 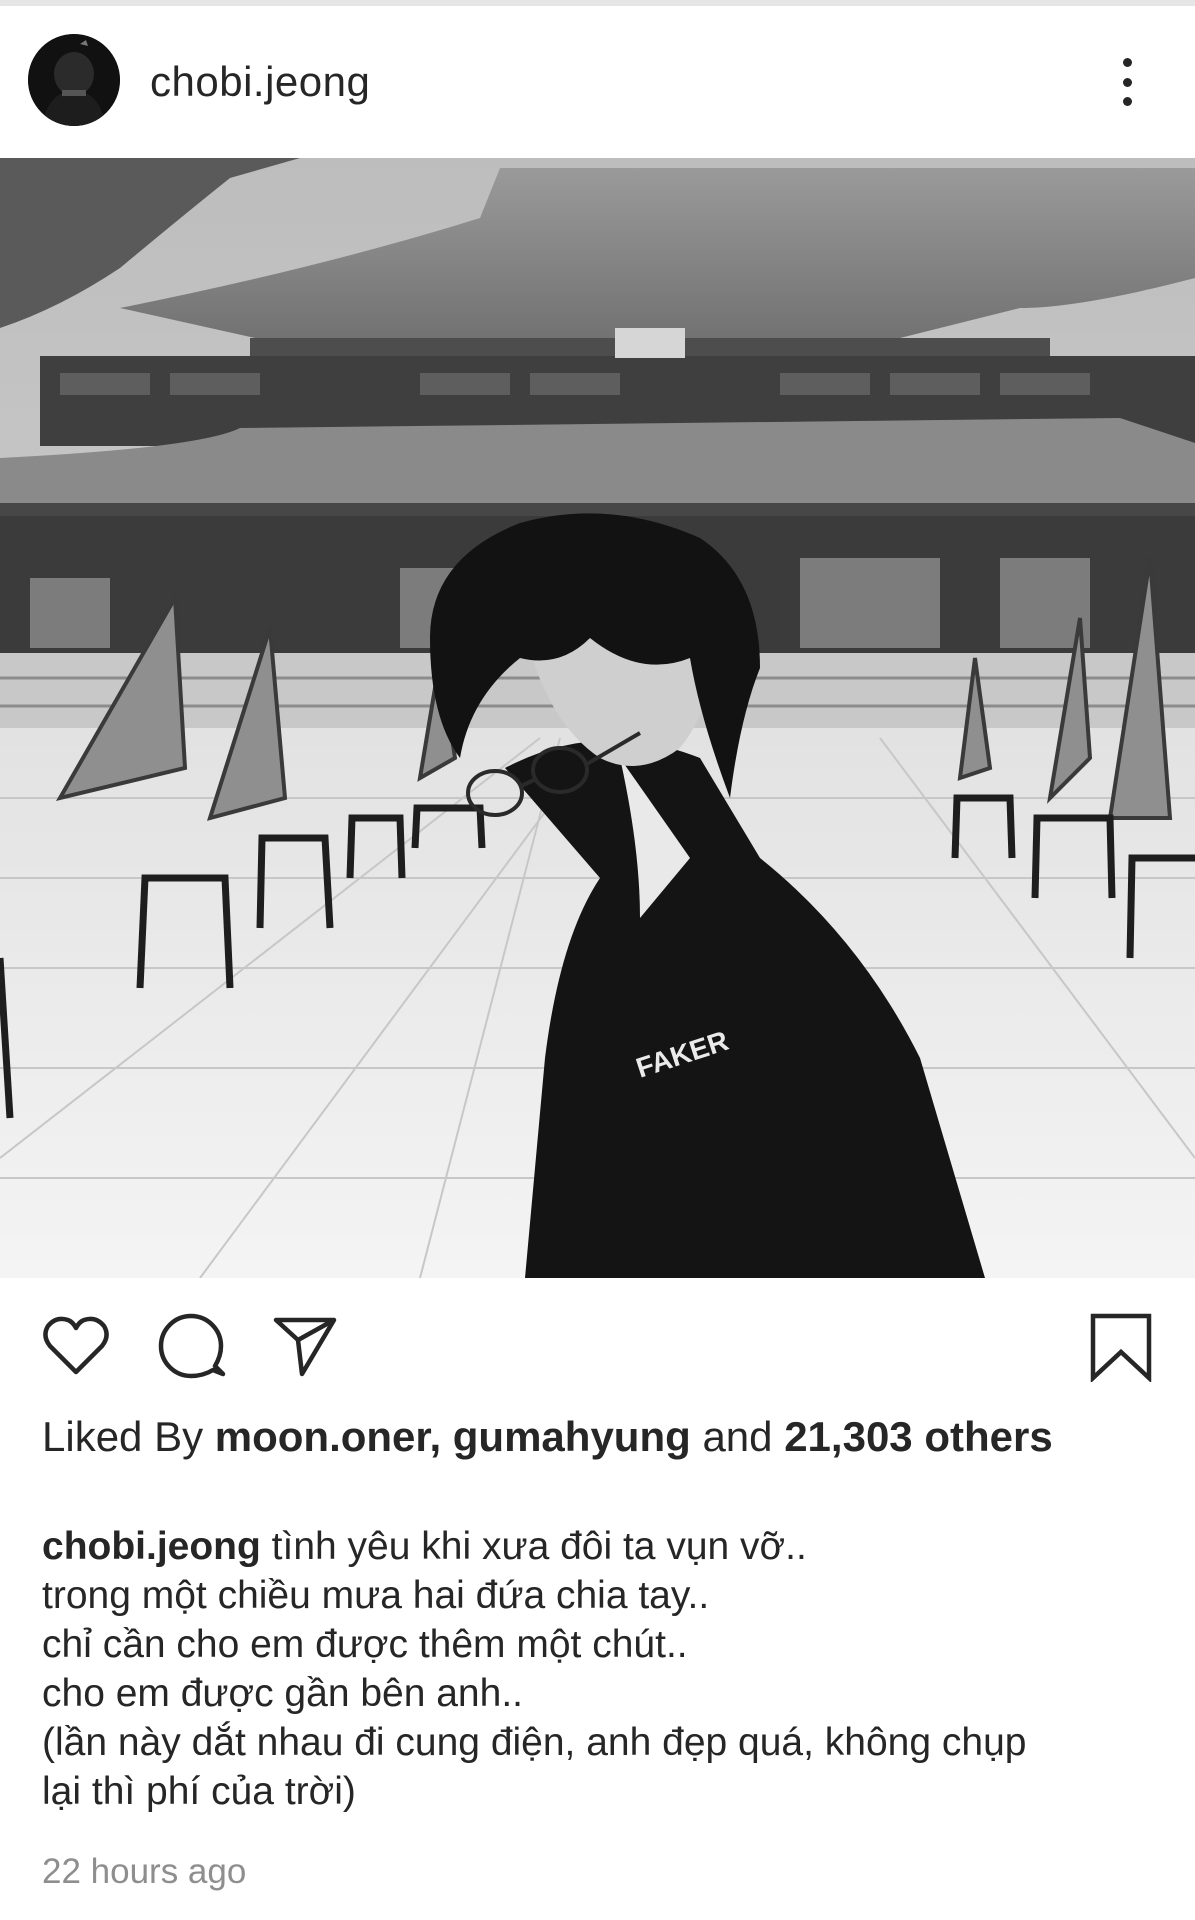 I want to click on likes-joiner: and, so click(x=737, y=1436).